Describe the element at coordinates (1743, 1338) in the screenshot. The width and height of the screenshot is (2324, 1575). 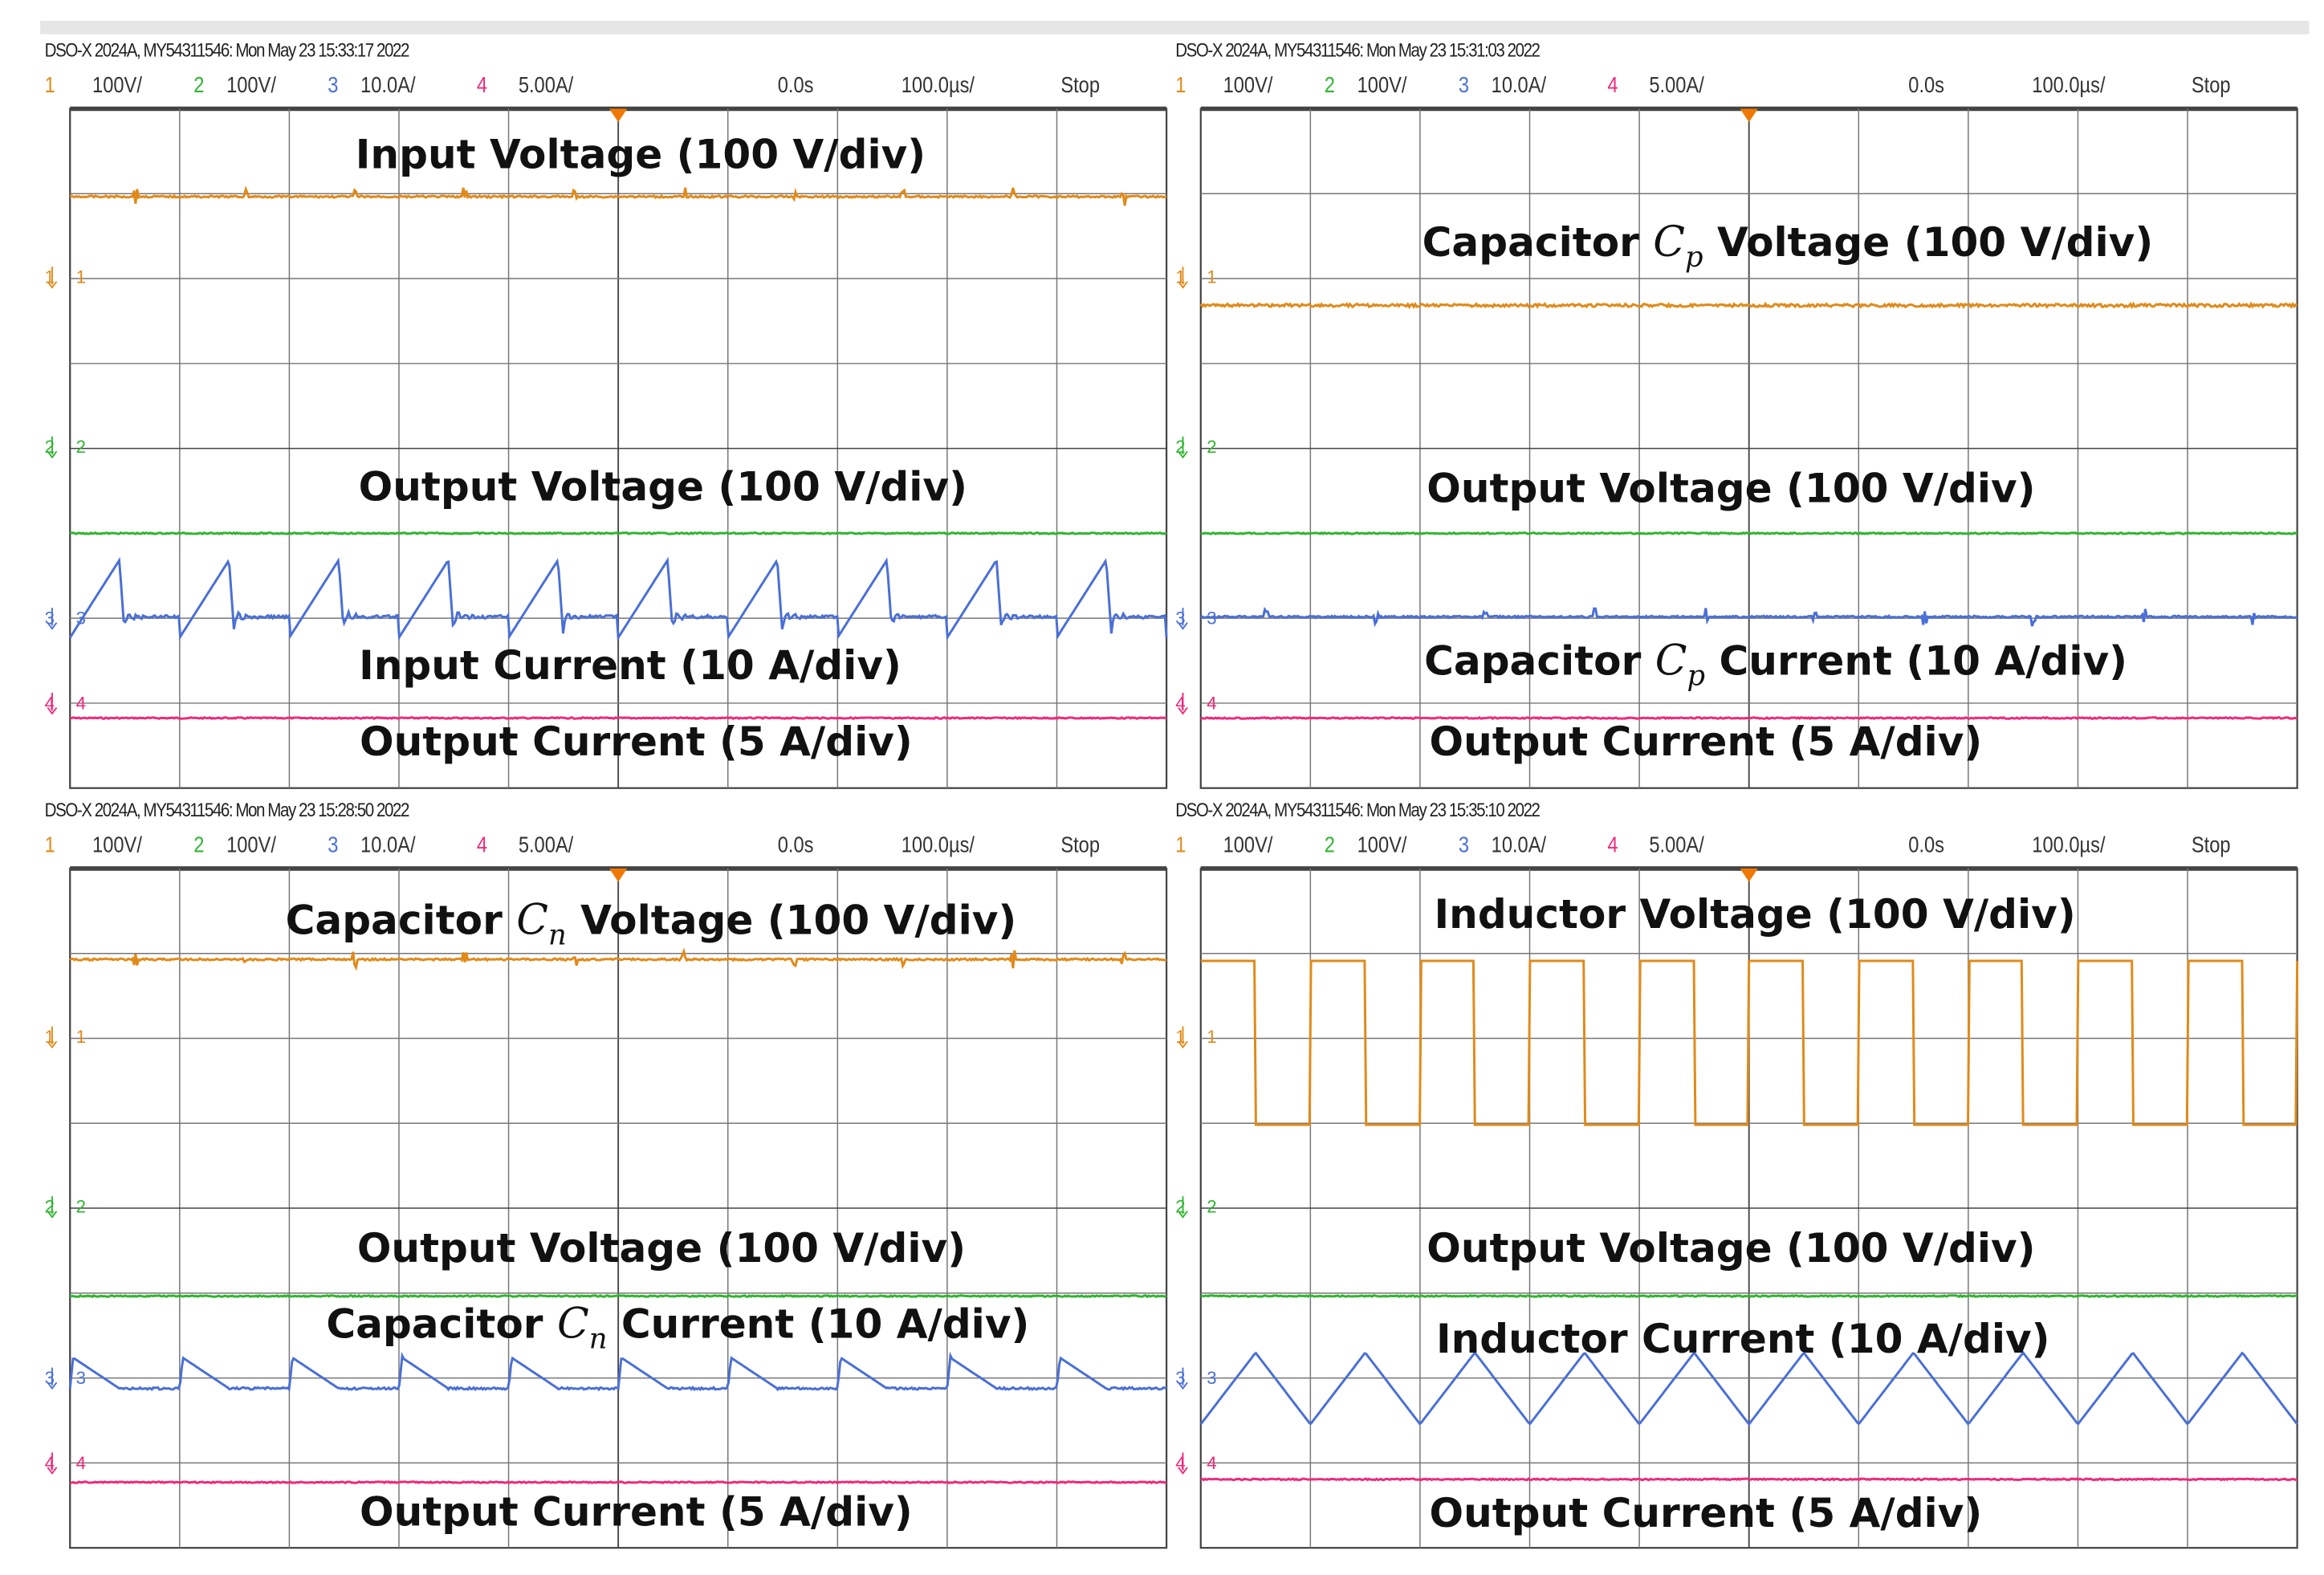
I see `trace-label: Inductor Current (10 A/div)` at that location.